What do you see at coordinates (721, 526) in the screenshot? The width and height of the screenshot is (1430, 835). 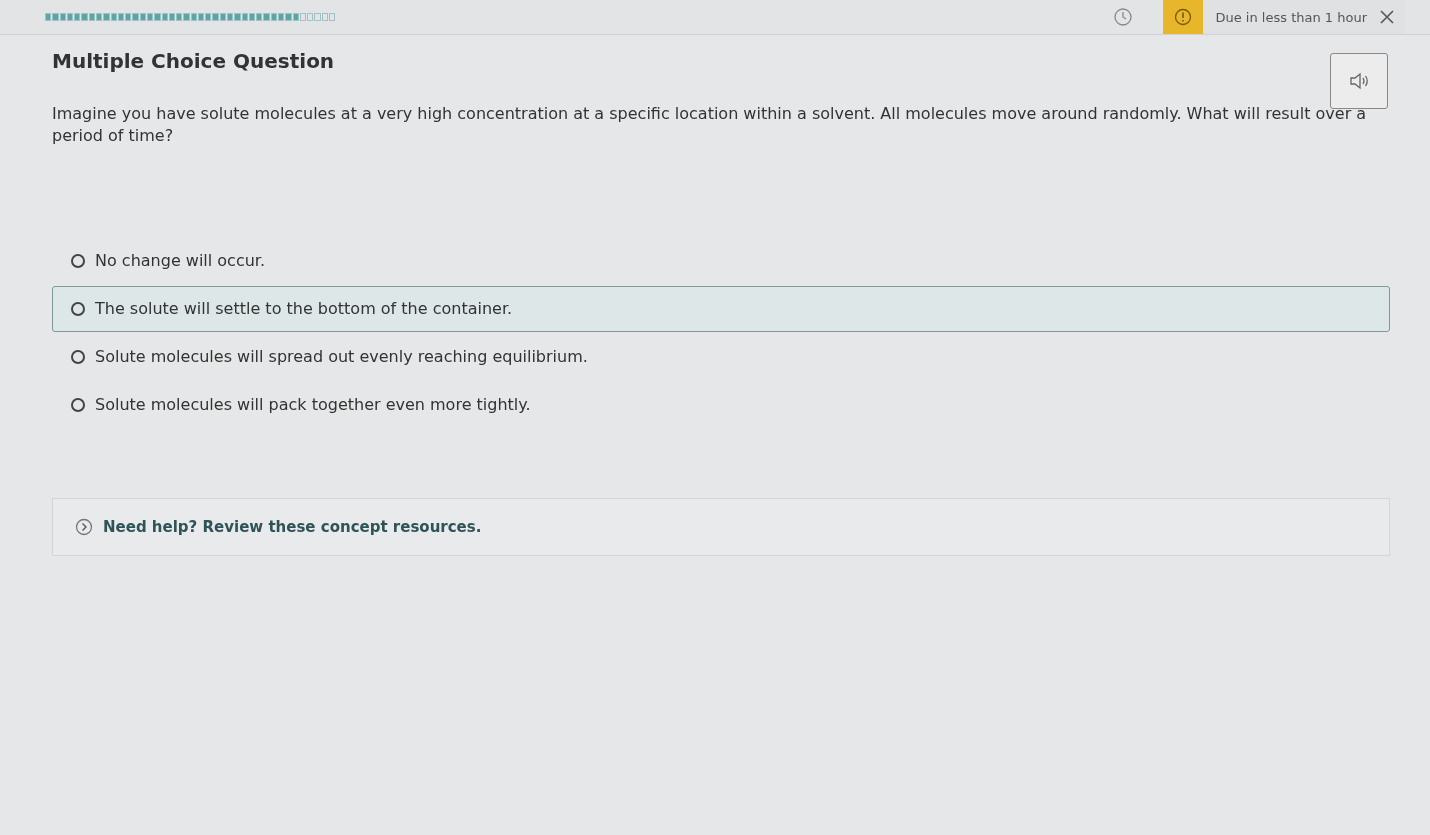 I see `help-toggle: Need help? Review these concept resources.` at bounding box center [721, 526].